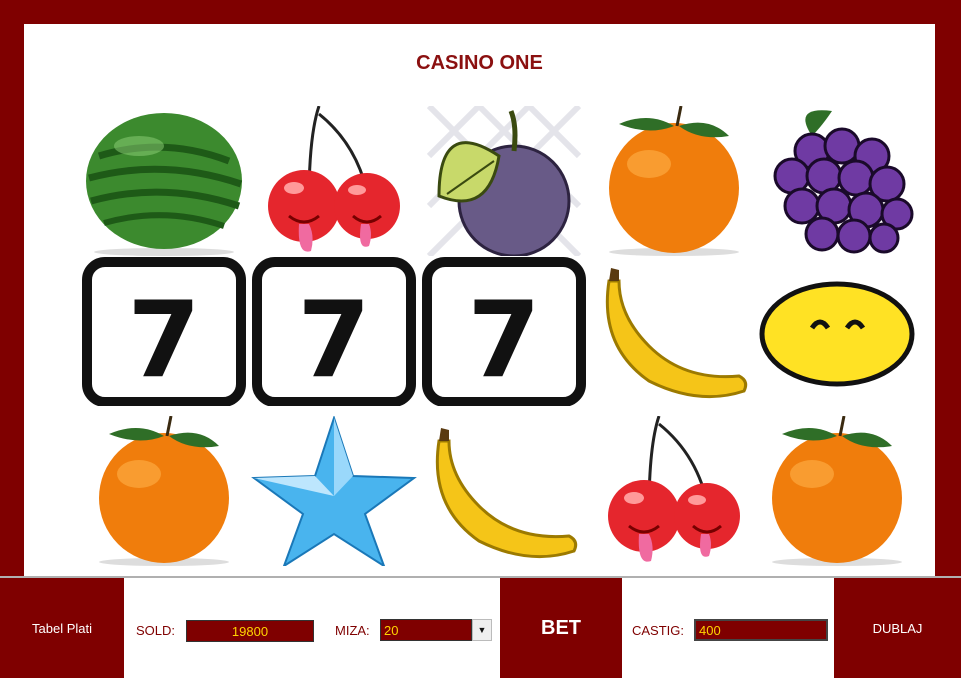 The height and width of the screenshot is (678, 961). Describe the element at coordinates (843, 182) in the screenshot. I see `grapes-icon` at that location.